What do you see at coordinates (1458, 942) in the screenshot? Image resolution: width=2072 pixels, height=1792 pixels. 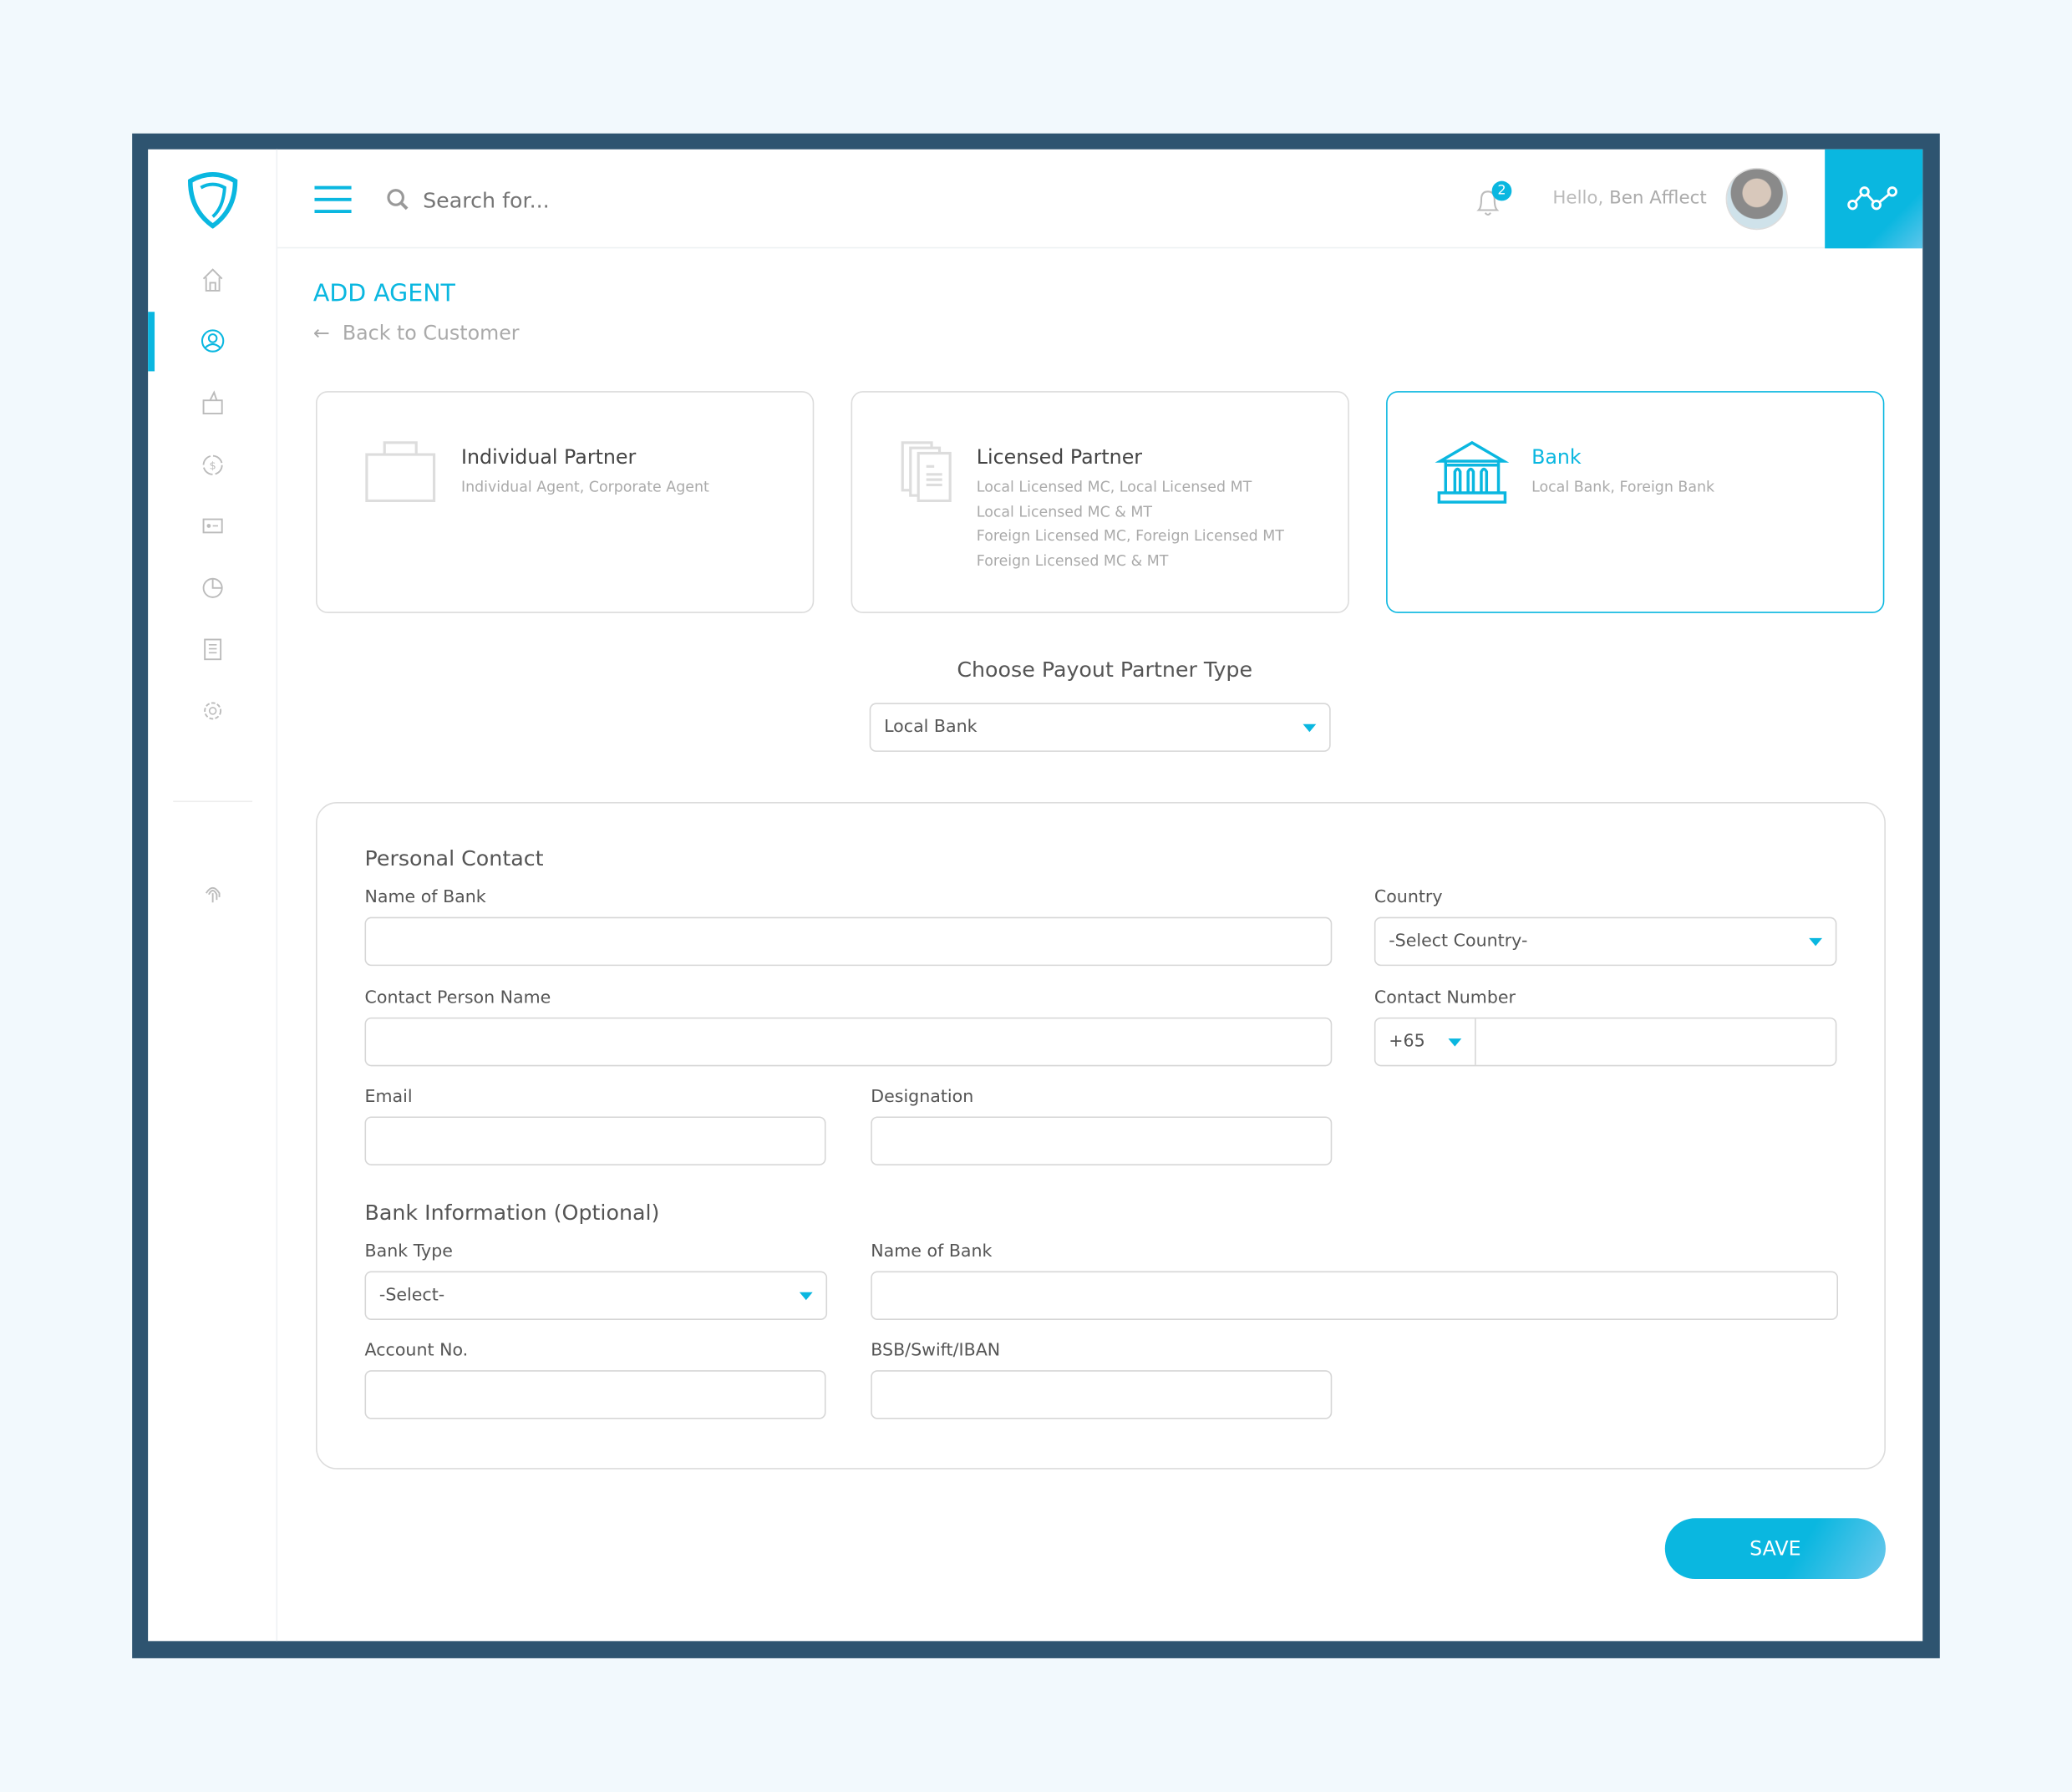 I see `select-value: -Select Country-` at bounding box center [1458, 942].